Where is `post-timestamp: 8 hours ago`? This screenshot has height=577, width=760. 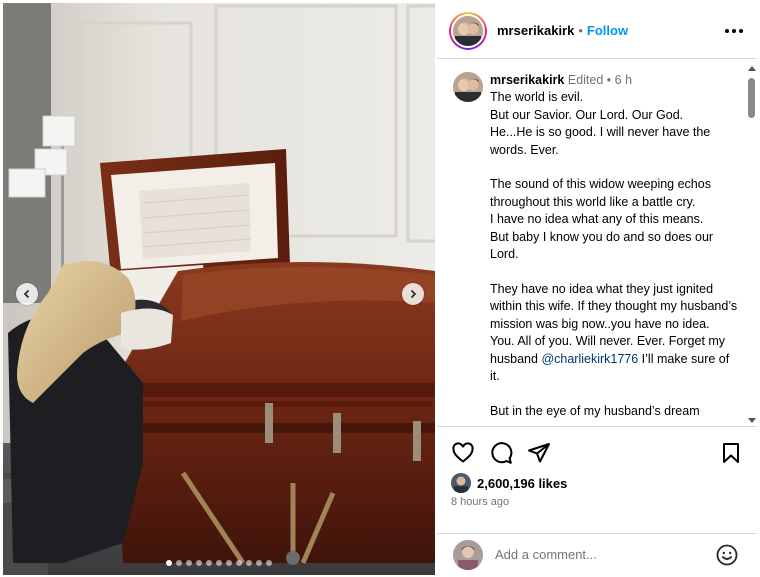 post-timestamp: 8 hours ago is located at coordinates (480, 502).